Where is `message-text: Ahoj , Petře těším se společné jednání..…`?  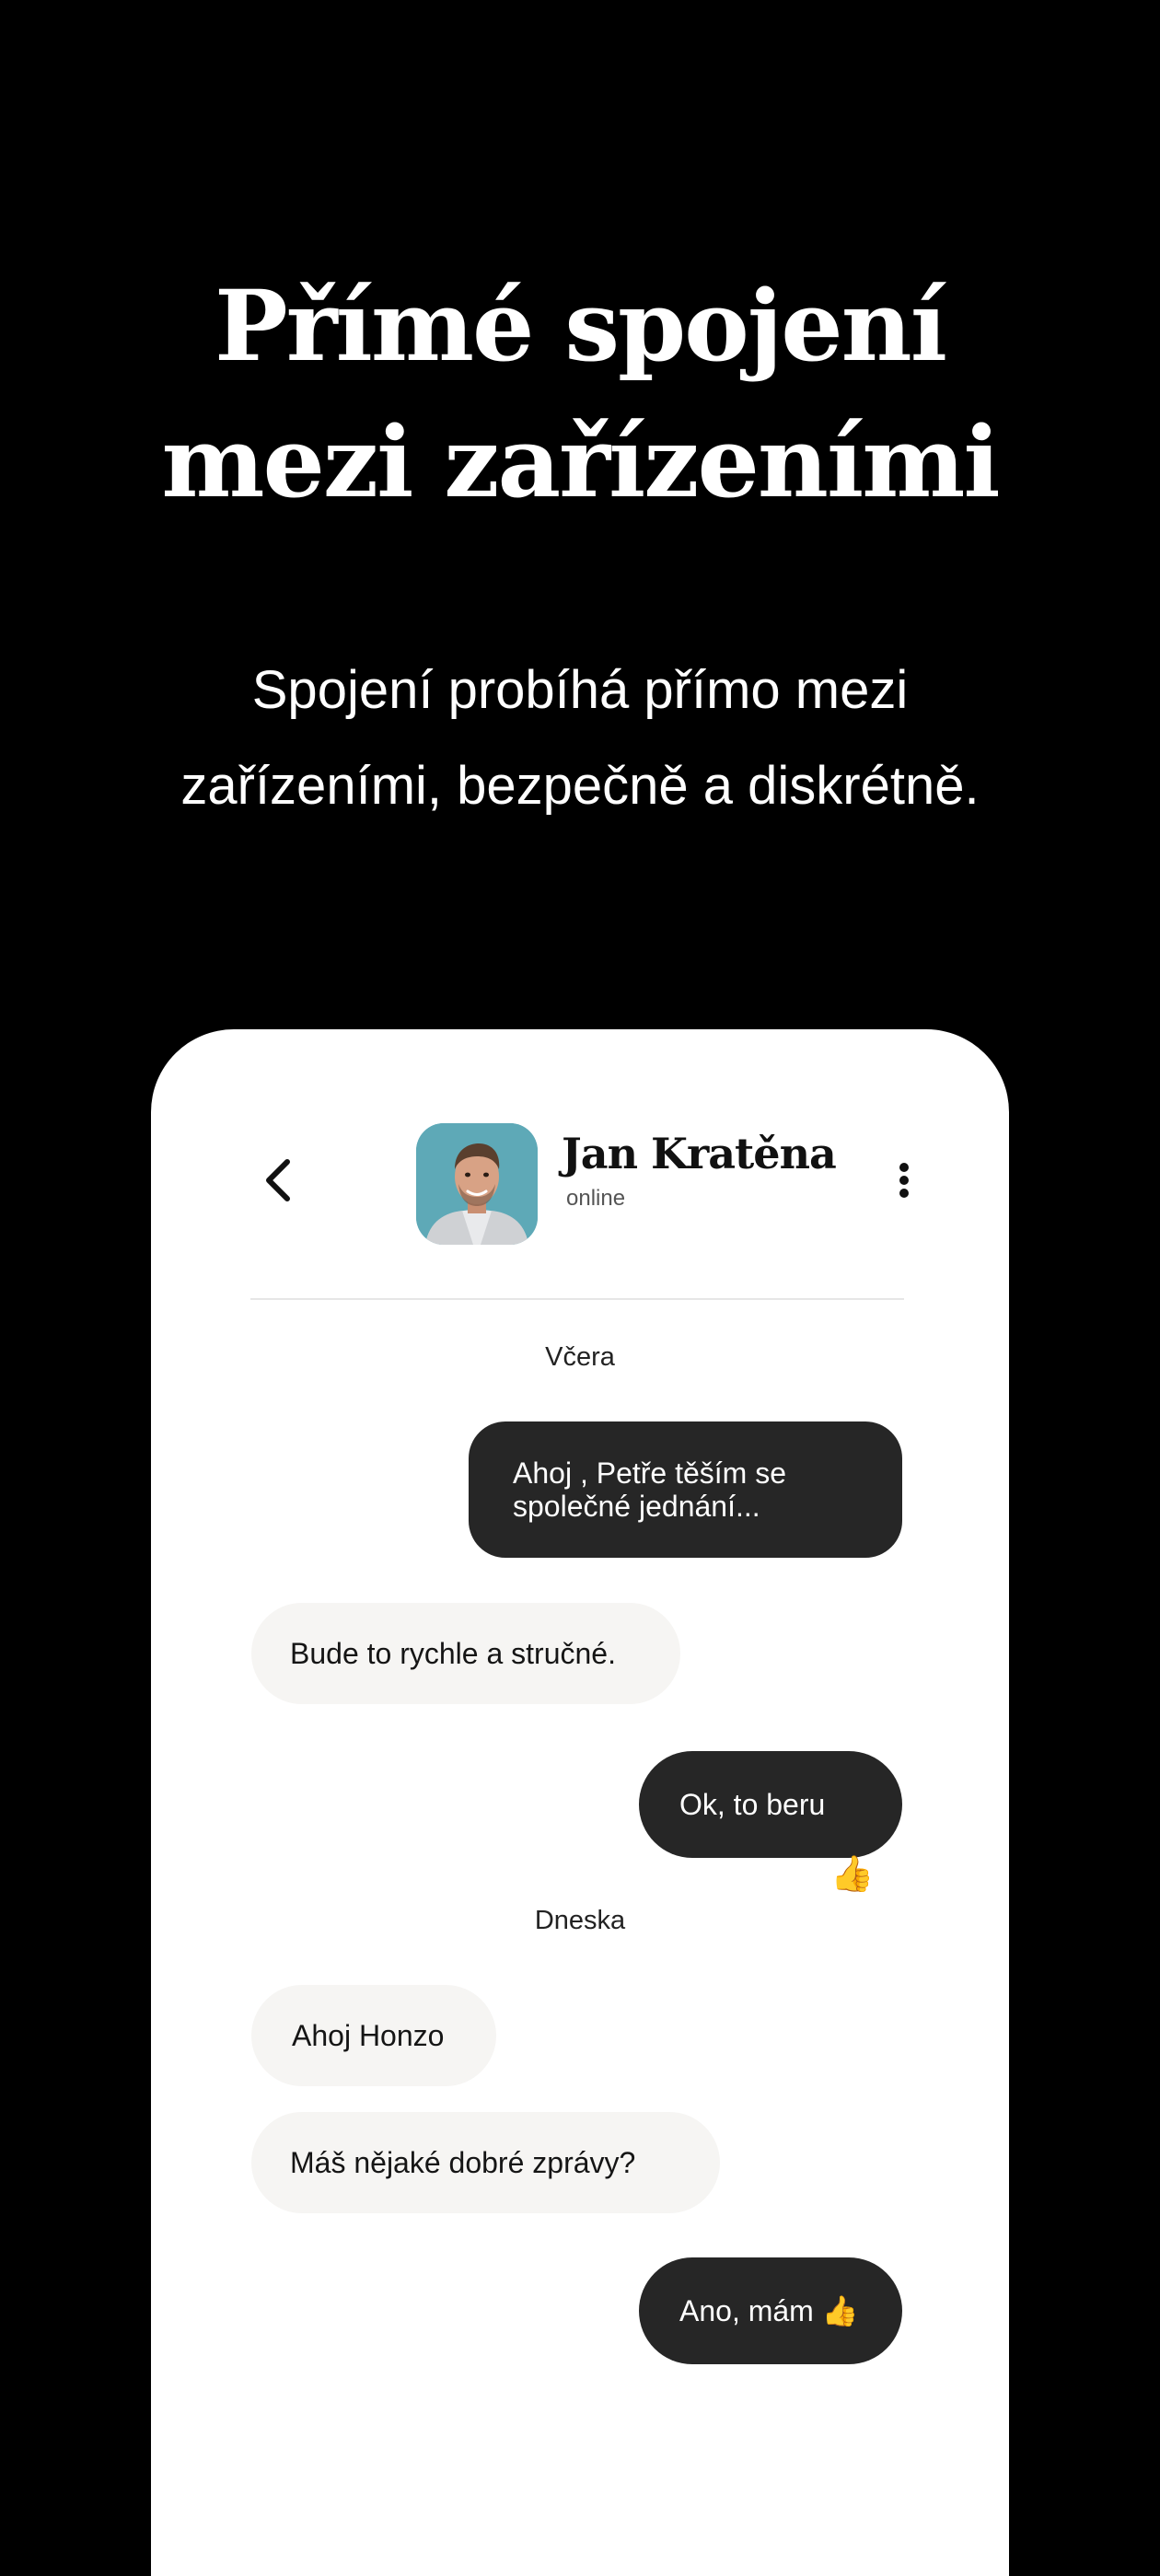 message-text: Ahoj , Petře těším se společné jednání..… is located at coordinates (650, 1489).